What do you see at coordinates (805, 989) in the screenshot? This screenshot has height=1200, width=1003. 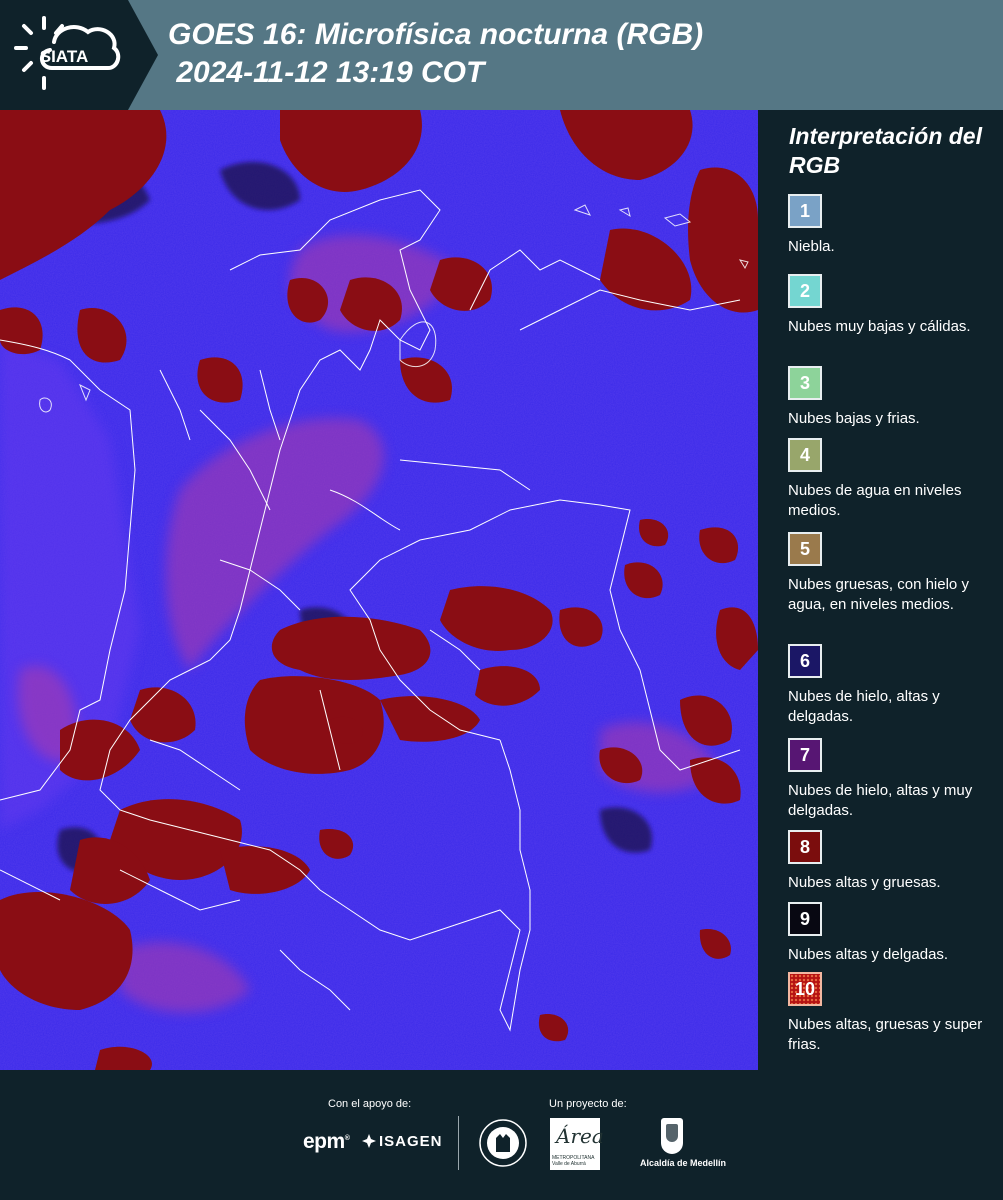 I see `legend-swatch: 10` at bounding box center [805, 989].